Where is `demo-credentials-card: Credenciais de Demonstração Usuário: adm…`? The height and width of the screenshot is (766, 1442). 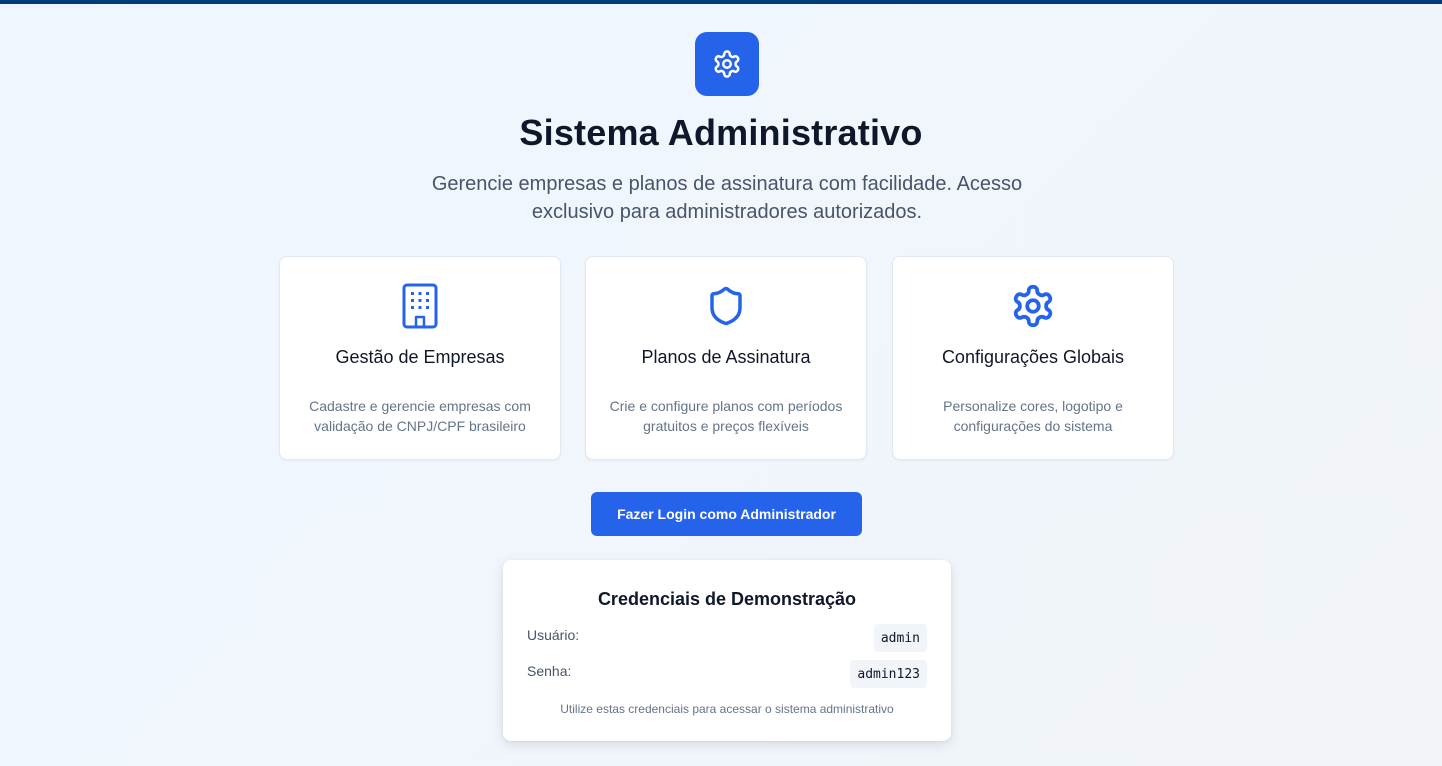
demo-credentials-card: Credenciais de Demonstração Usuário: adm… is located at coordinates (727, 650).